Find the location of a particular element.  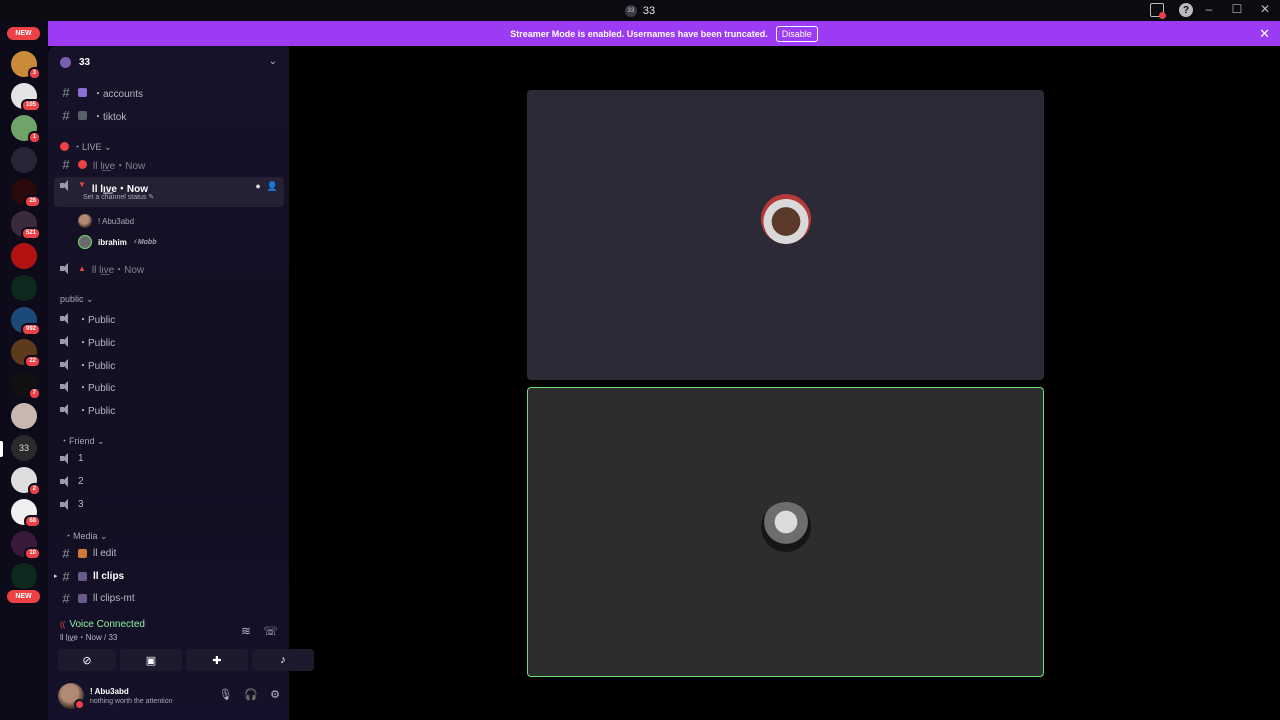

channel-clips: ▸ # ll clips is located at coordinates (169, 576).